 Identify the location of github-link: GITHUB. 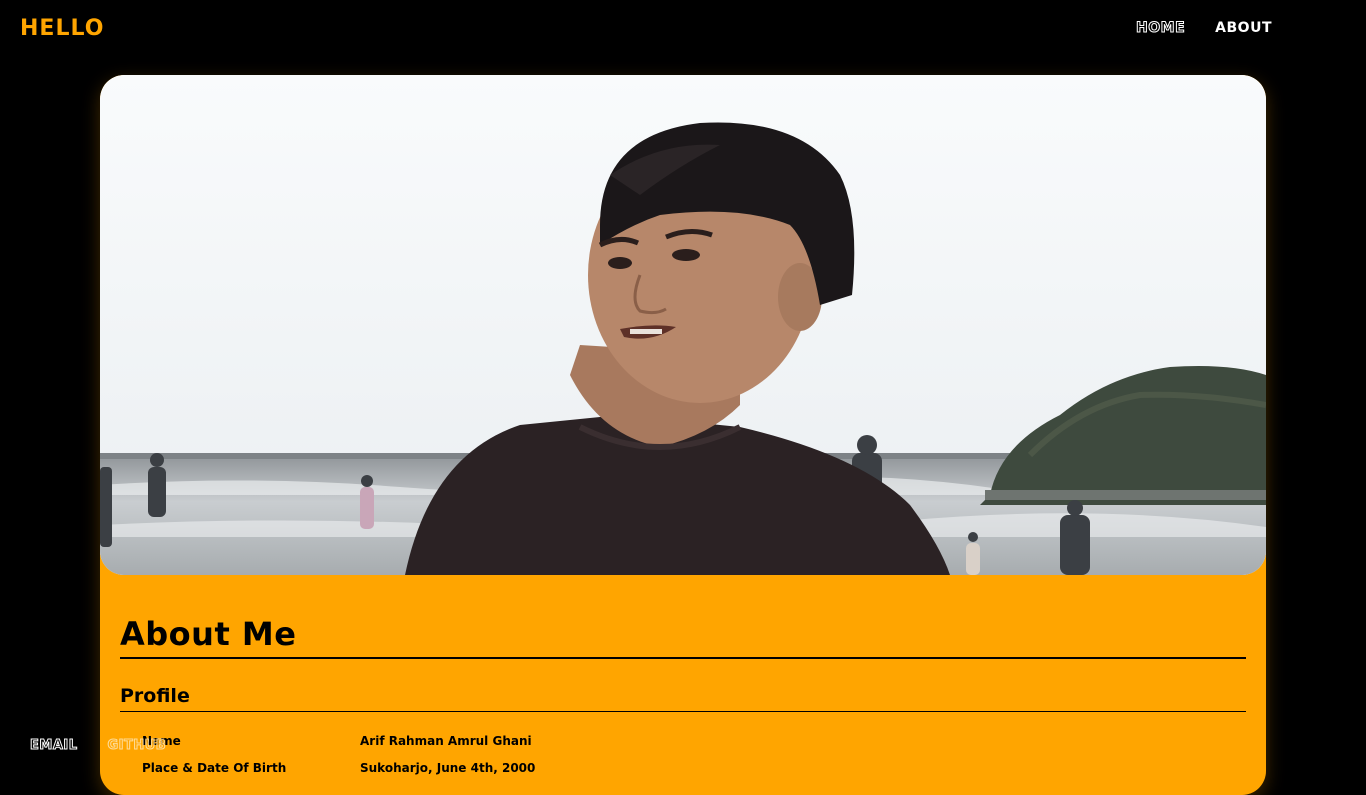
(136, 746).